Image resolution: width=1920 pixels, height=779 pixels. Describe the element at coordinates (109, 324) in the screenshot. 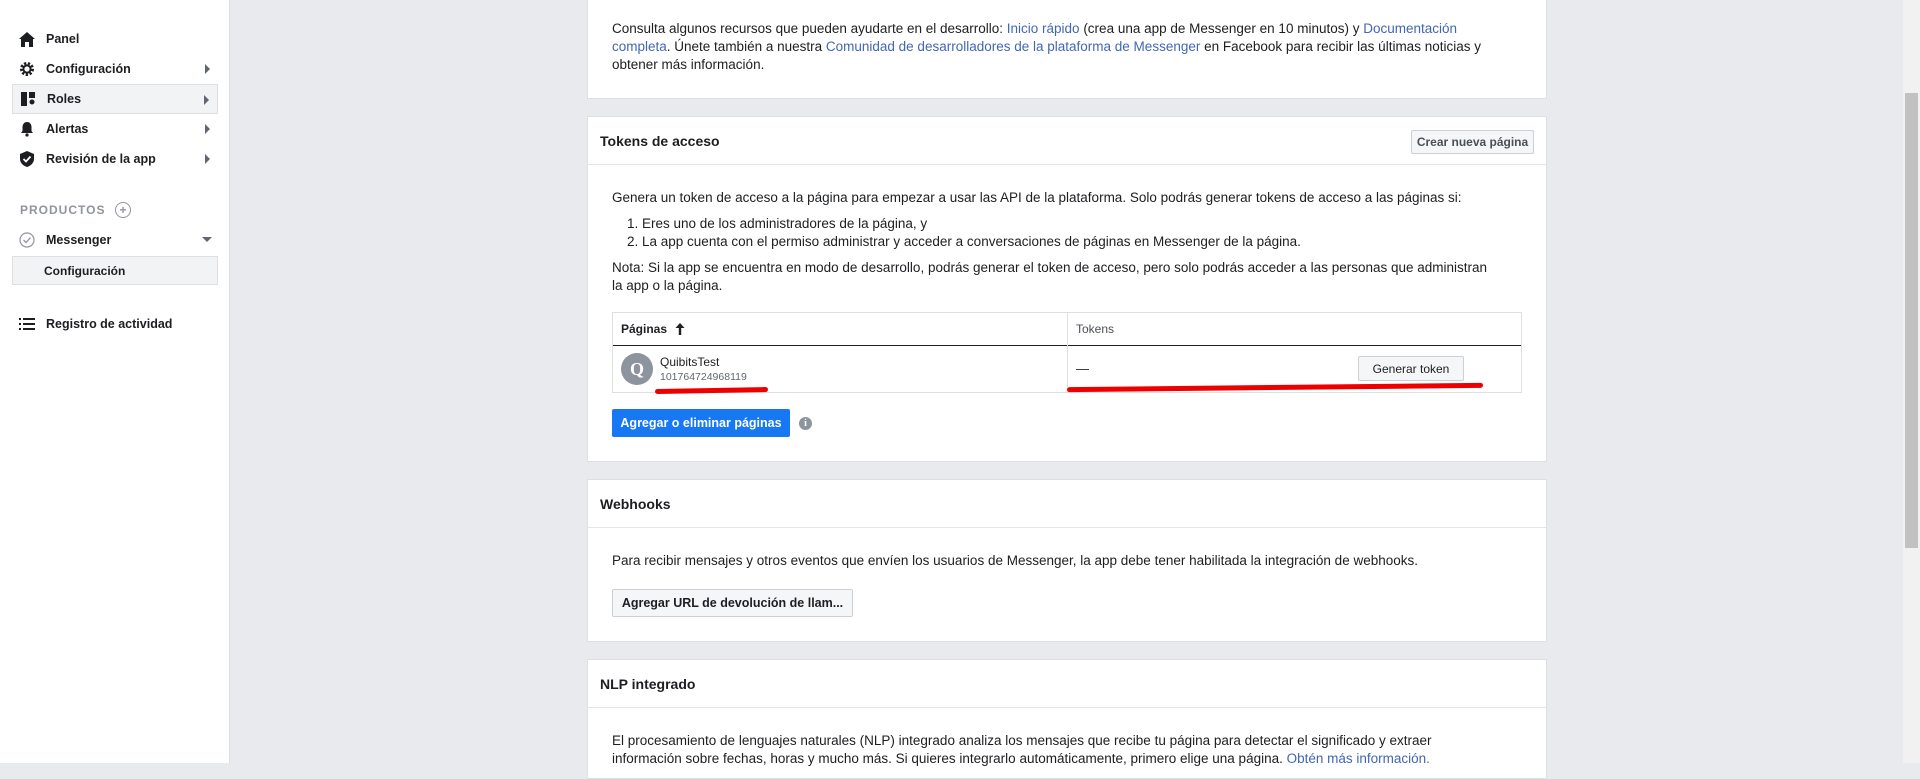

I see `sidebar-item-label: Registro de actividad` at that location.